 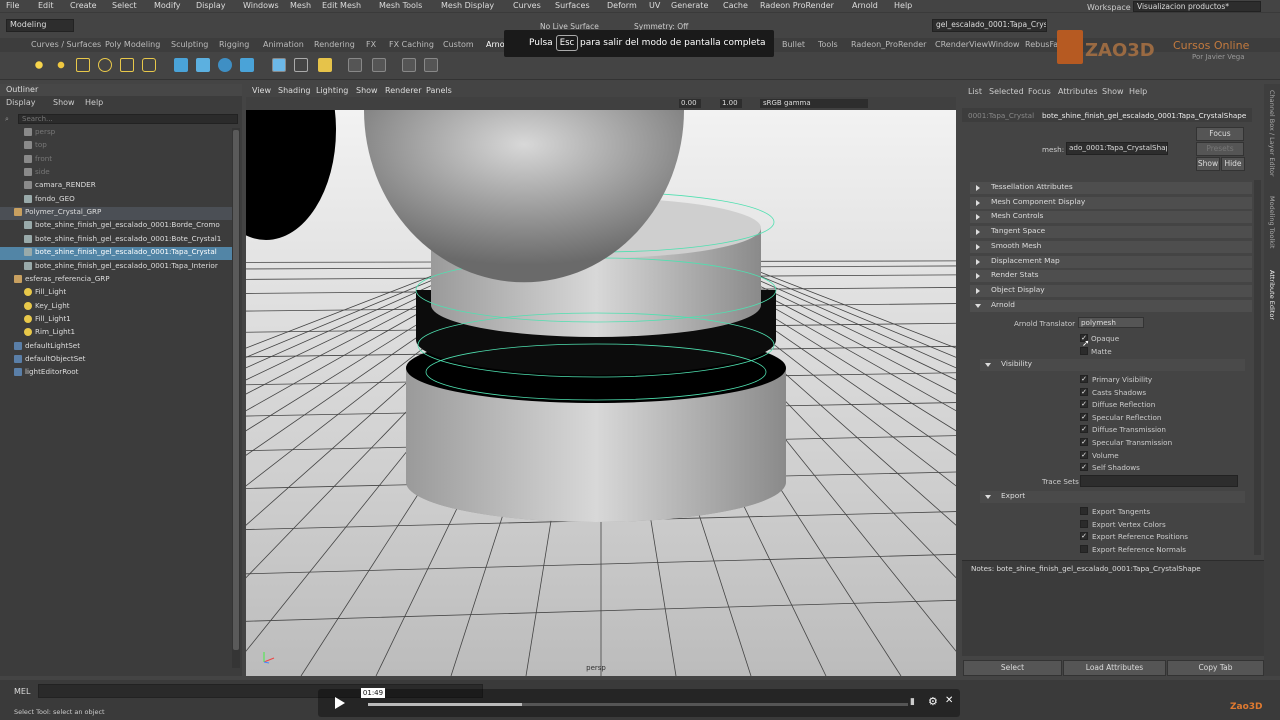 What do you see at coordinates (149, 65) in the screenshot?
I see `skydome-light-icon` at bounding box center [149, 65].